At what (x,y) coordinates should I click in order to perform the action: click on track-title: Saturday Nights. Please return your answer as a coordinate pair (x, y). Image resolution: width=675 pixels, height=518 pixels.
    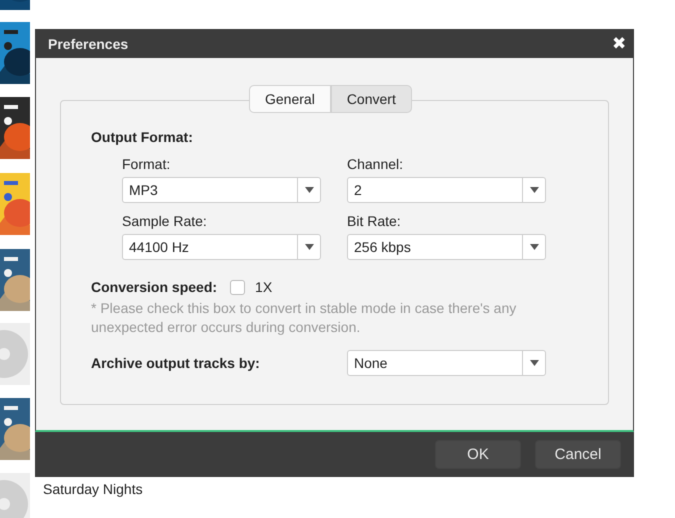
    Looking at the image, I should click on (93, 489).